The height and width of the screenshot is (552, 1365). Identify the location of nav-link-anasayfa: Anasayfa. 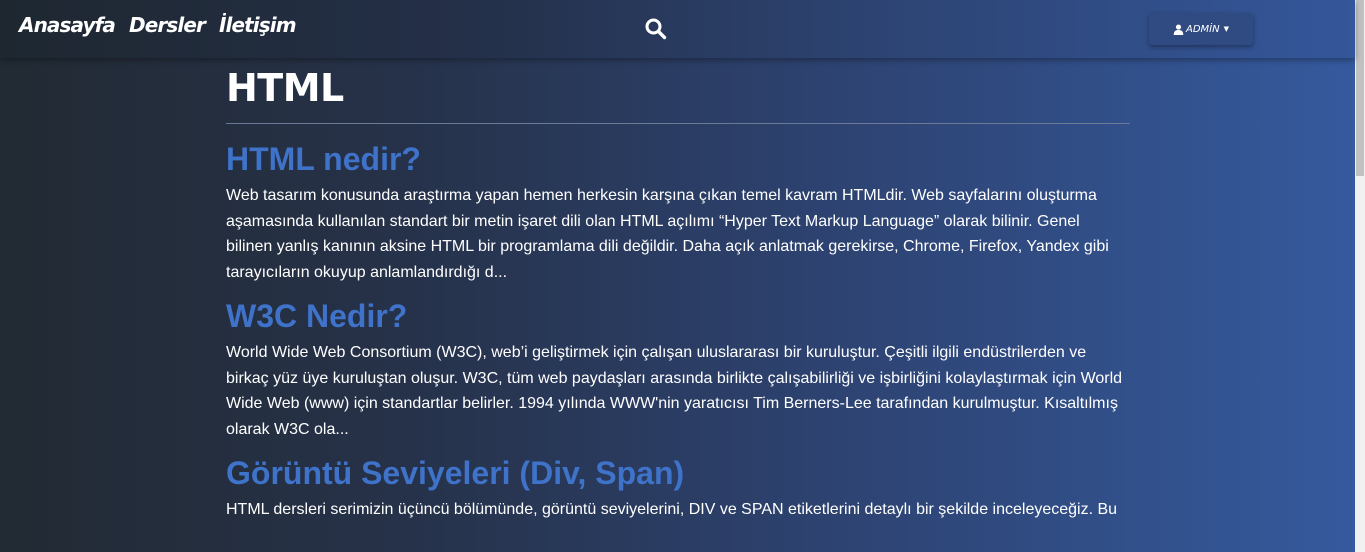
(67, 25).